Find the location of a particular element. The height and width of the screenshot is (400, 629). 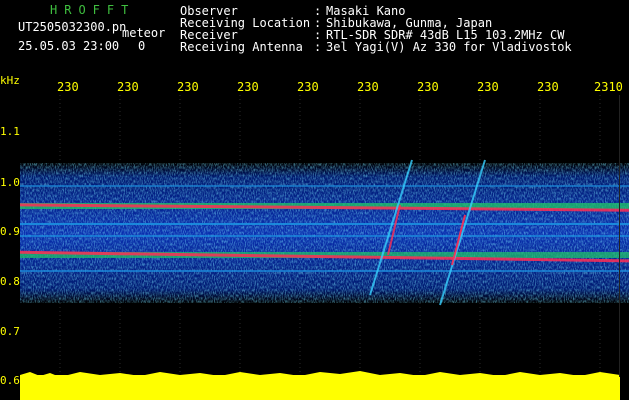

antenna-value: 3el Yagi(V) Az 330 for Vladivostok is located at coordinates (449, 47).